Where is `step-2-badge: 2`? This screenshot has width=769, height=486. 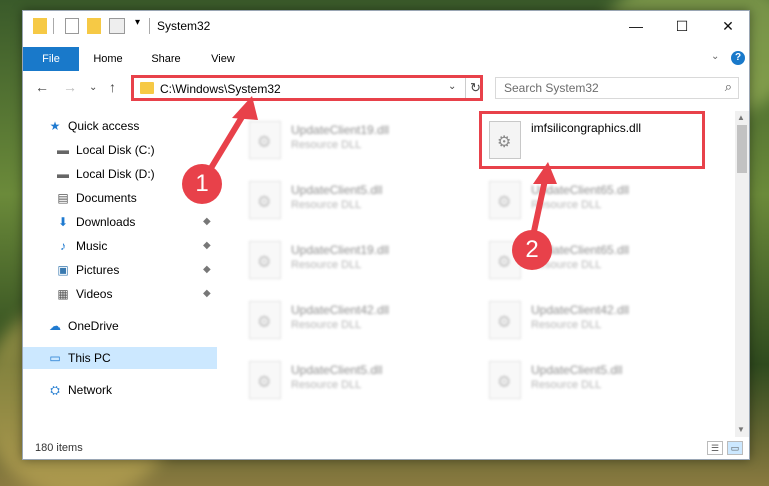 step-2-badge: 2 is located at coordinates (532, 250).